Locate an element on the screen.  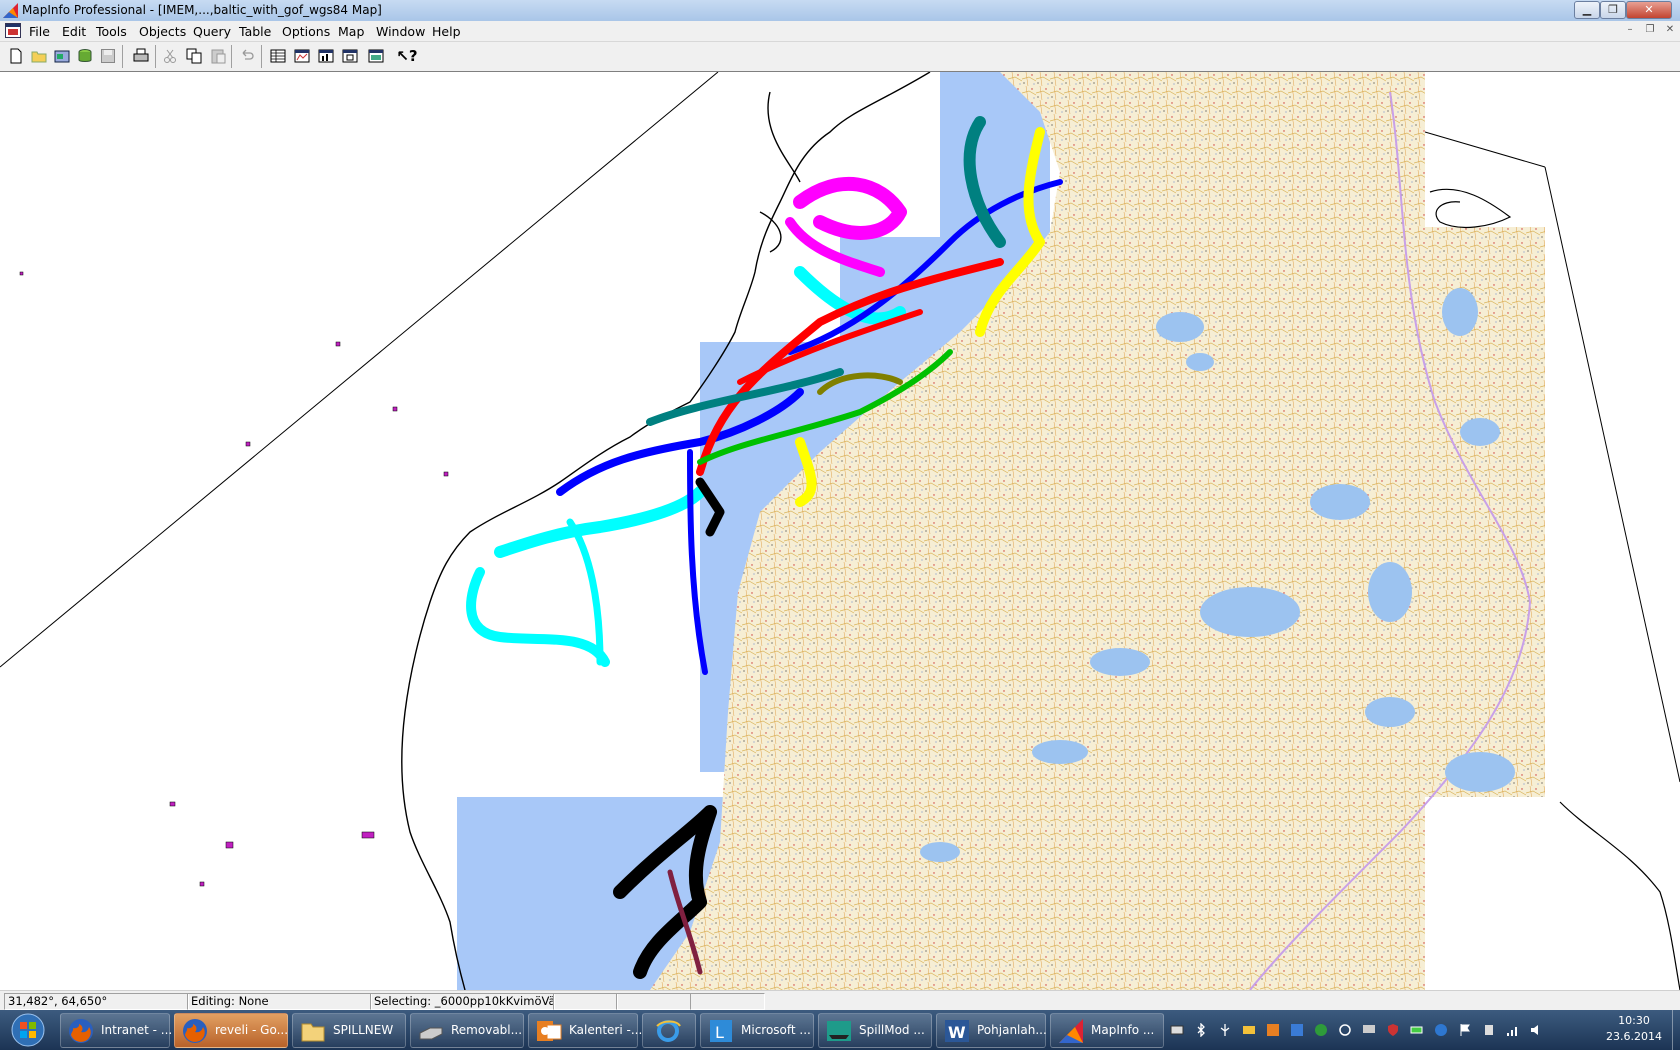
toolbar: ↖? is located at coordinates (840, 57).